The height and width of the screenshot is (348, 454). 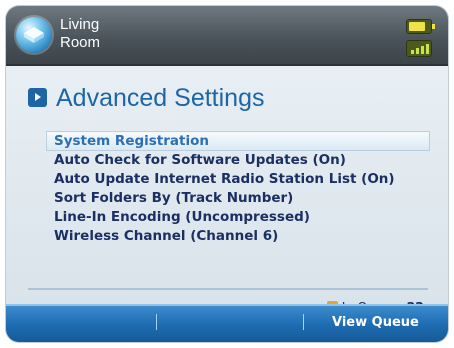 What do you see at coordinates (80, 42) in the screenshot?
I see `room-name-line2: Room` at bounding box center [80, 42].